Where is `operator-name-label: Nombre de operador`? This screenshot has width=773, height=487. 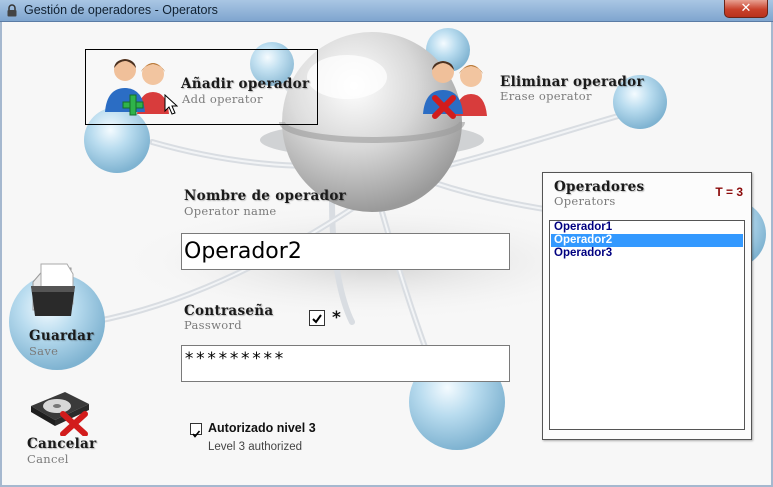
operator-name-label: Nombre de operador is located at coordinates (265, 196).